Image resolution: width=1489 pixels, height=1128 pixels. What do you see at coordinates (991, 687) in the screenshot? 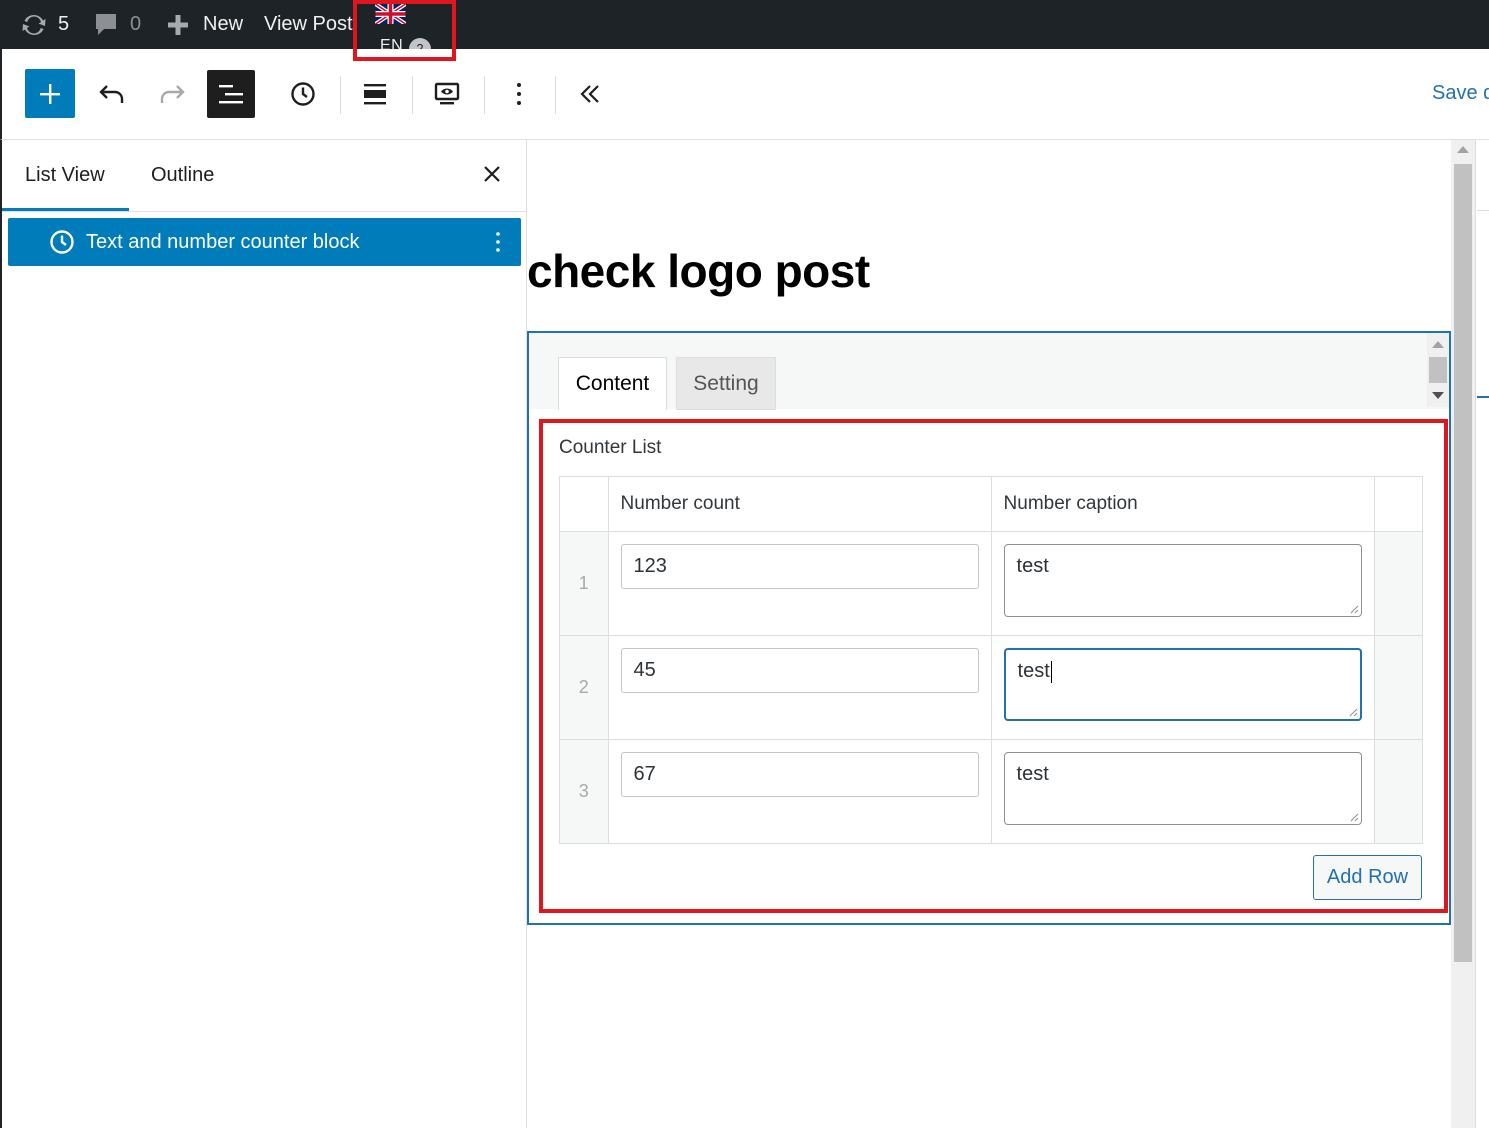
I see `table-row: 2 45 test` at bounding box center [991, 687].